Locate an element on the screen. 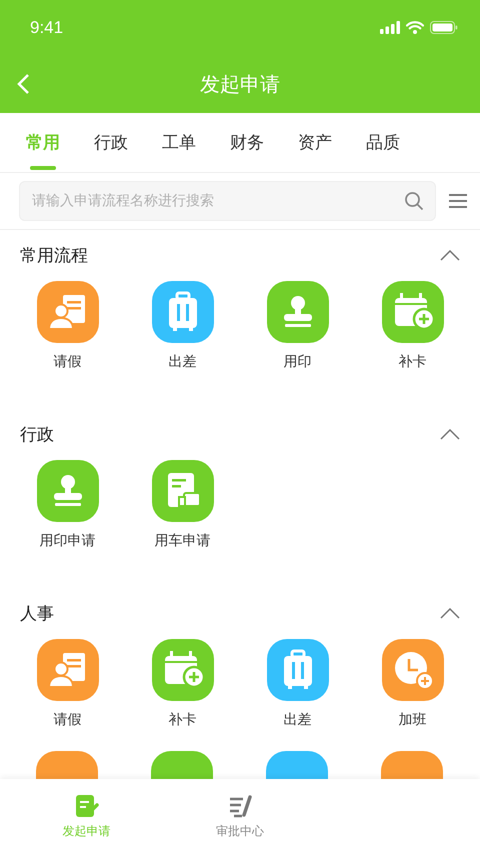 Image resolution: width=480 pixels, height=853 pixels. section-title: 人事 is located at coordinates (37, 614).